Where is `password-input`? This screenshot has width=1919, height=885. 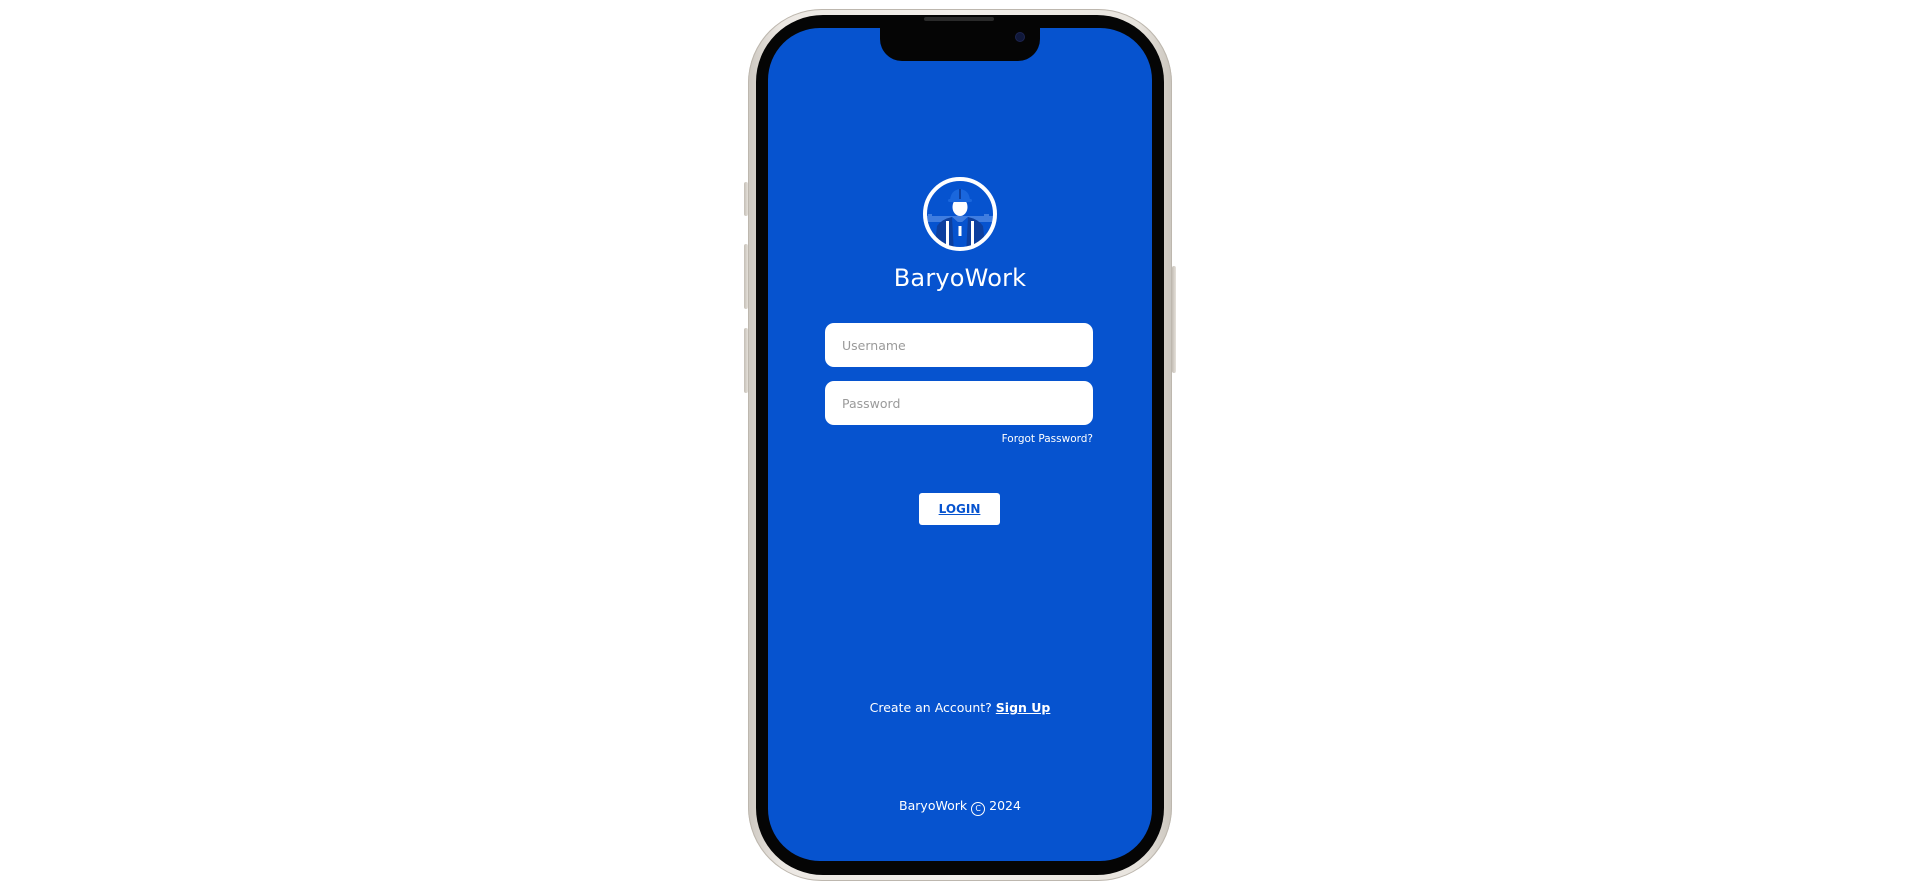 password-input is located at coordinates (959, 403).